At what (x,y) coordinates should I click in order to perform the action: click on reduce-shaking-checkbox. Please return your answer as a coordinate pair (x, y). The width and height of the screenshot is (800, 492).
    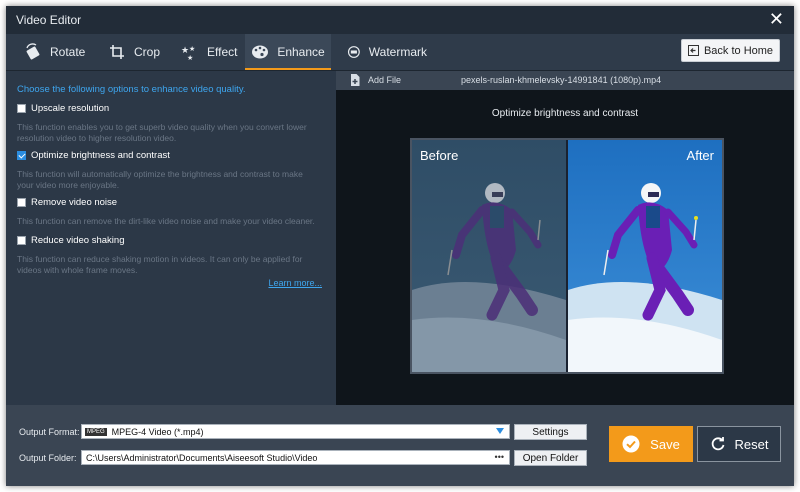
    Looking at the image, I should click on (21, 240).